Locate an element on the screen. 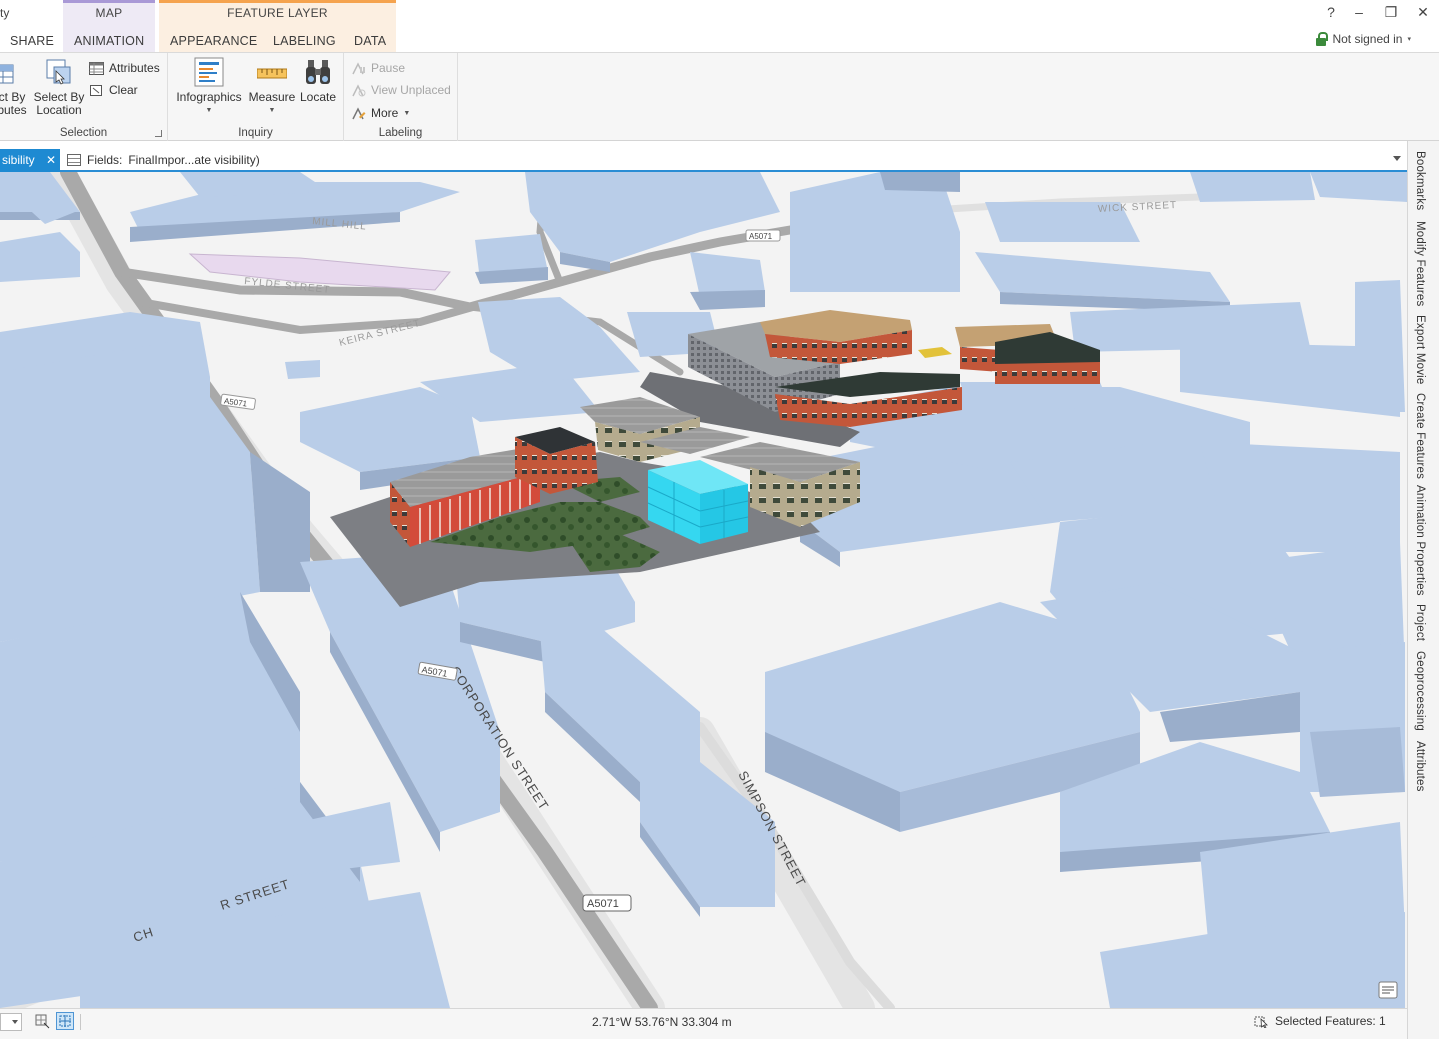 This screenshot has height=1039, width=1439. a5071-shield-south: A5071 is located at coordinates (607, 903).